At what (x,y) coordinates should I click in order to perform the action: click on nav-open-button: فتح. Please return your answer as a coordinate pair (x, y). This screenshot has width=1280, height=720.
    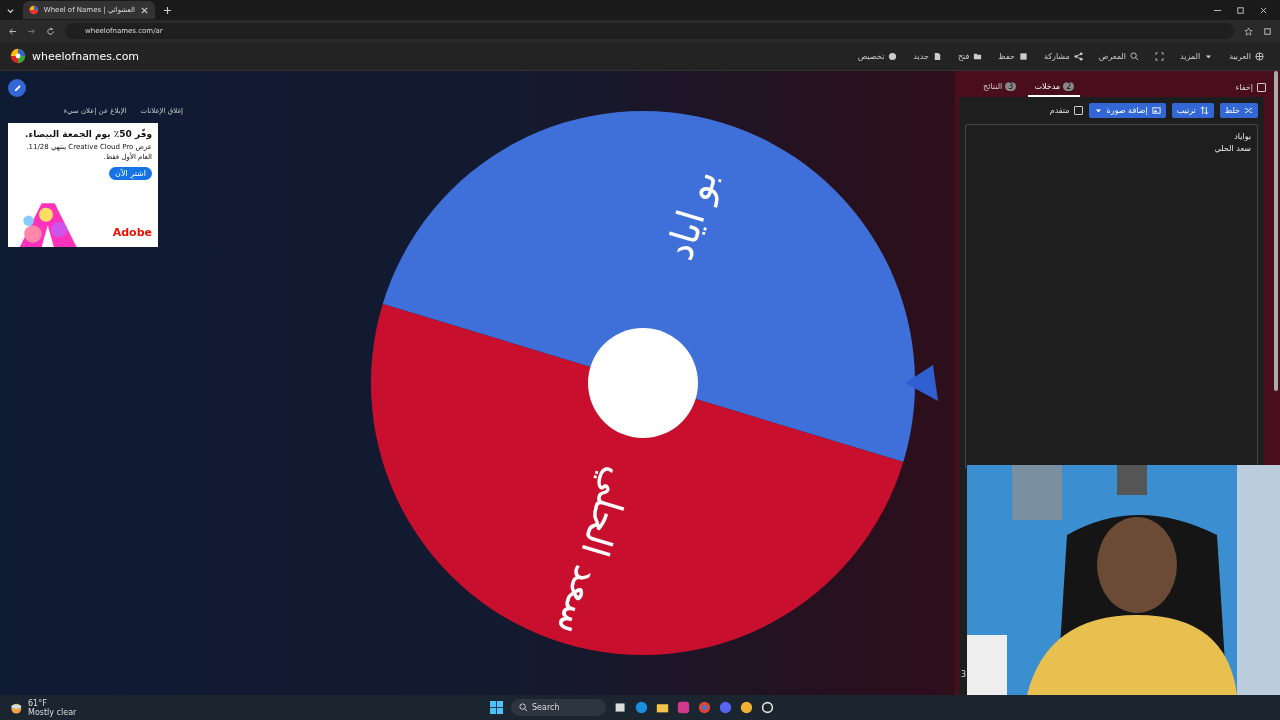
    Looking at the image, I should click on (970, 56).